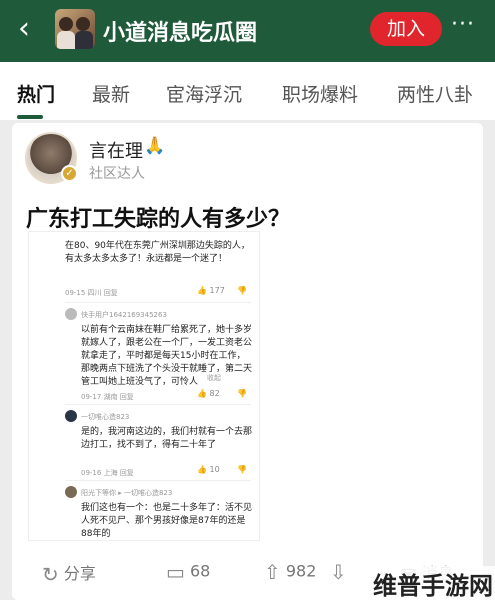  What do you see at coordinates (30, 117) in the screenshot?
I see `active-tab-indicator` at bounding box center [30, 117].